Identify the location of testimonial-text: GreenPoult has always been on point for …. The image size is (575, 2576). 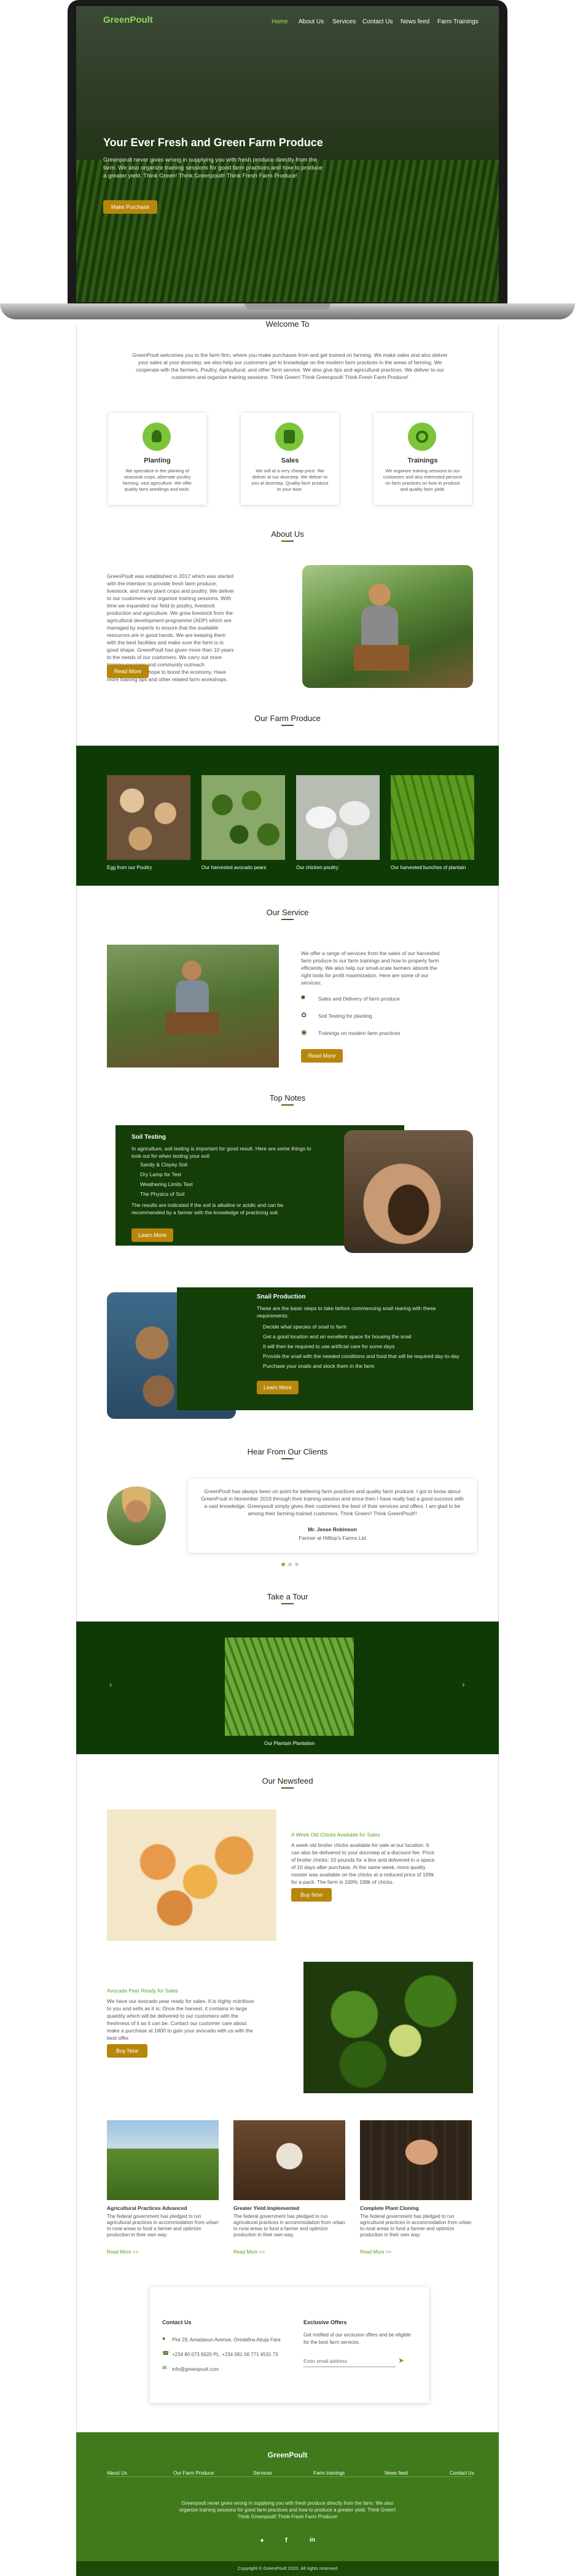
(333, 1502).